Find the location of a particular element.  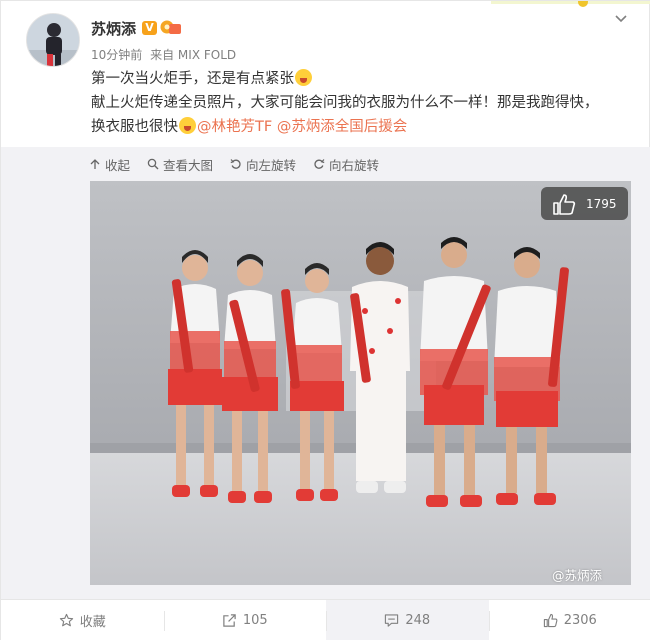

mention-link: @苏炳添全国后援会 is located at coordinates (342, 127).